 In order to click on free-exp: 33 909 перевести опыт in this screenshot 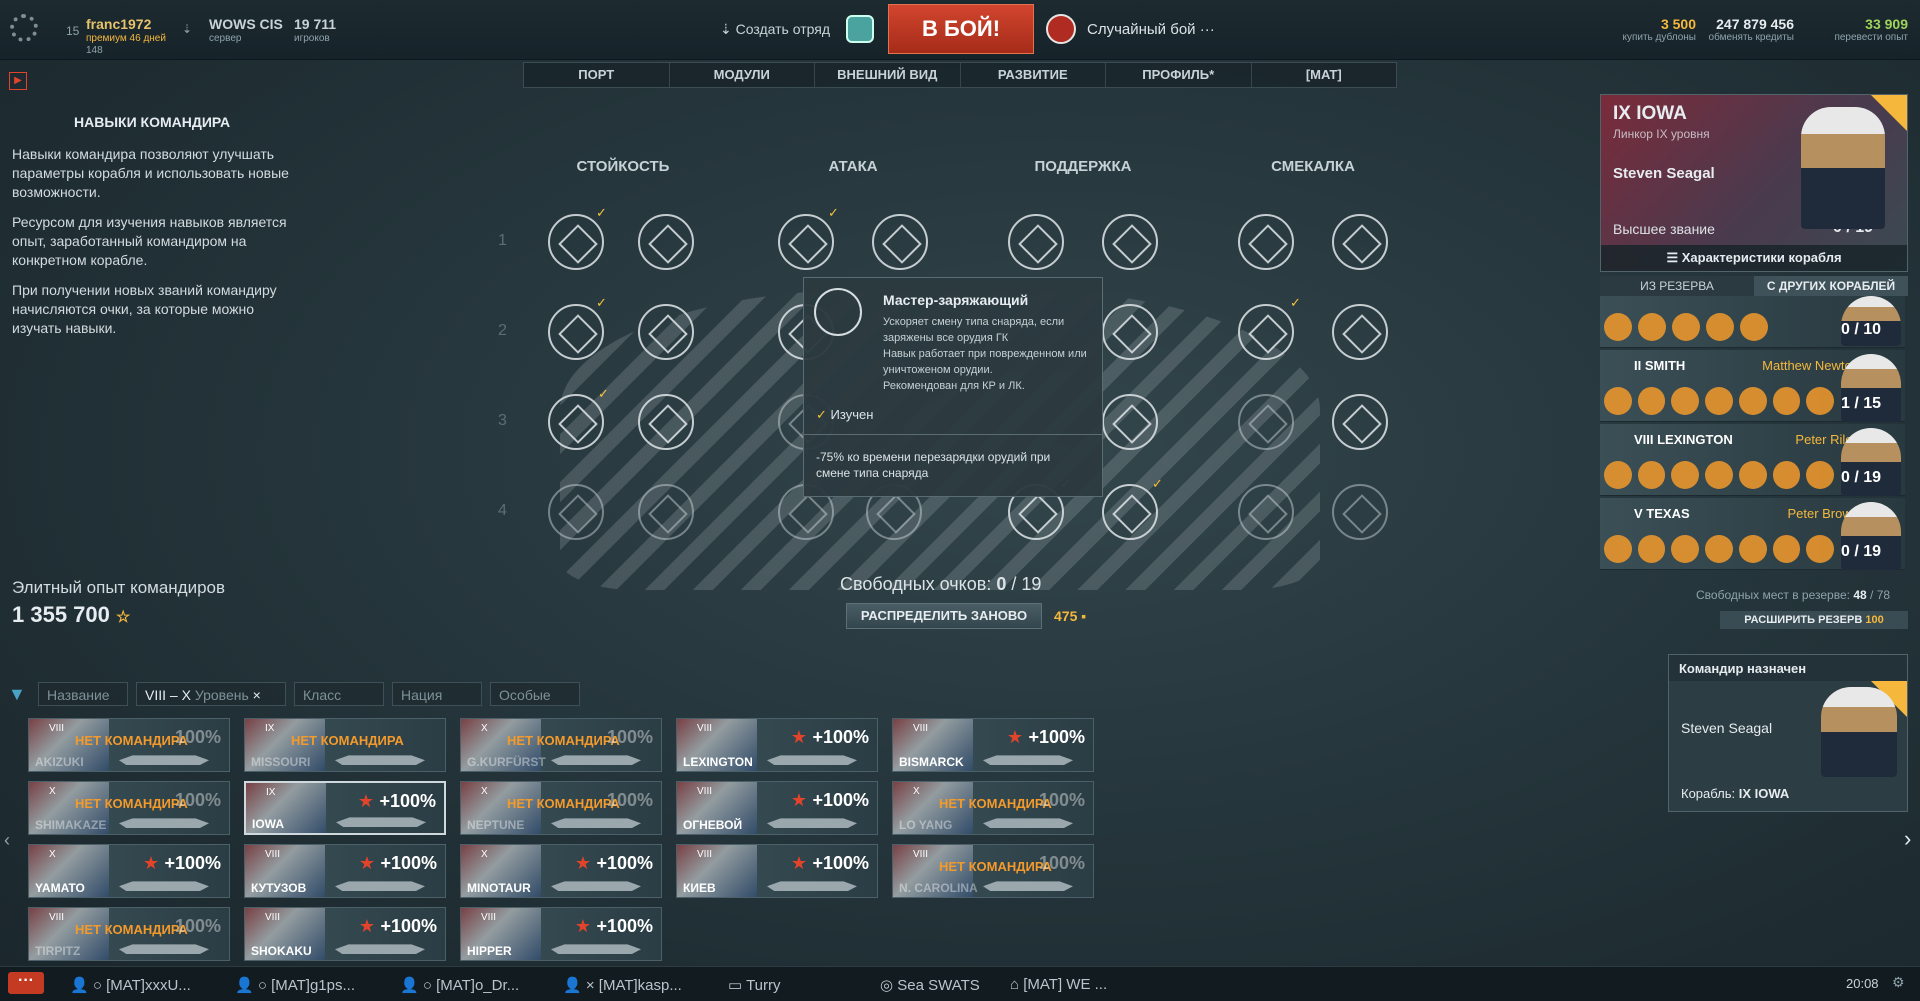, I will do `click(1860, 29)`.